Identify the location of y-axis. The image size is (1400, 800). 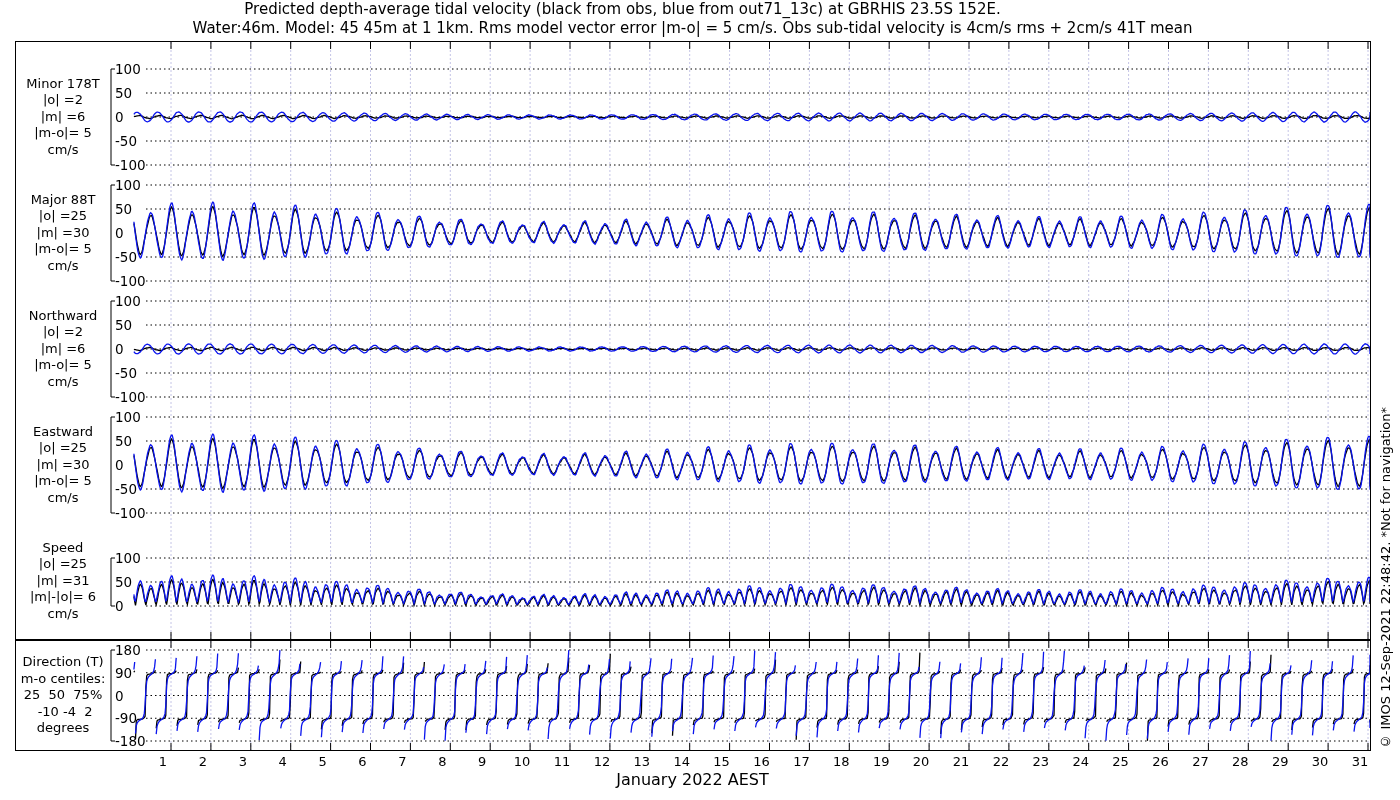
(113, 582).